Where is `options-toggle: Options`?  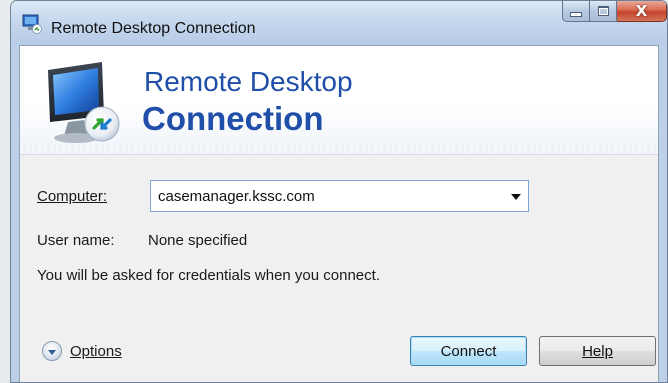
options-toggle: Options is located at coordinates (82, 351).